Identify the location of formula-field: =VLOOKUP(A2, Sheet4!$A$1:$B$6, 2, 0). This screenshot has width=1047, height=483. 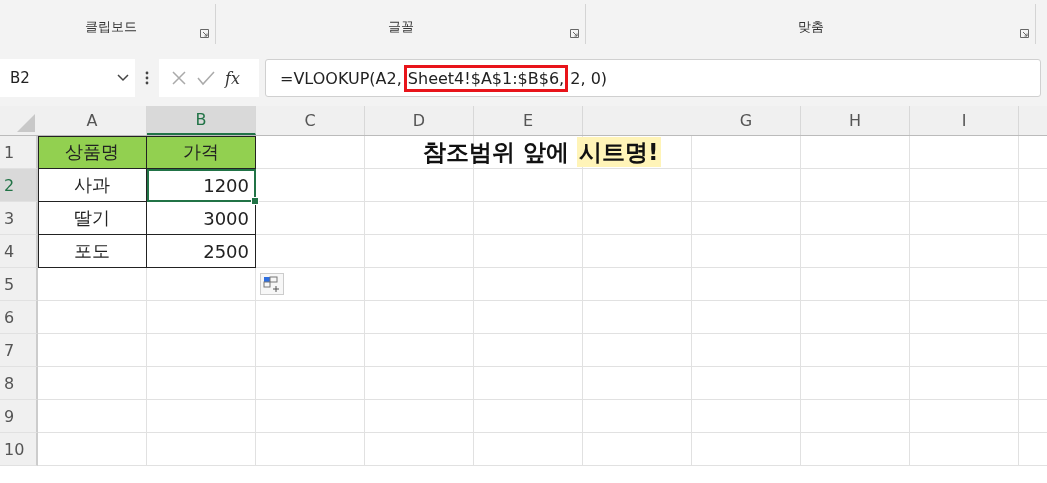
(653, 78).